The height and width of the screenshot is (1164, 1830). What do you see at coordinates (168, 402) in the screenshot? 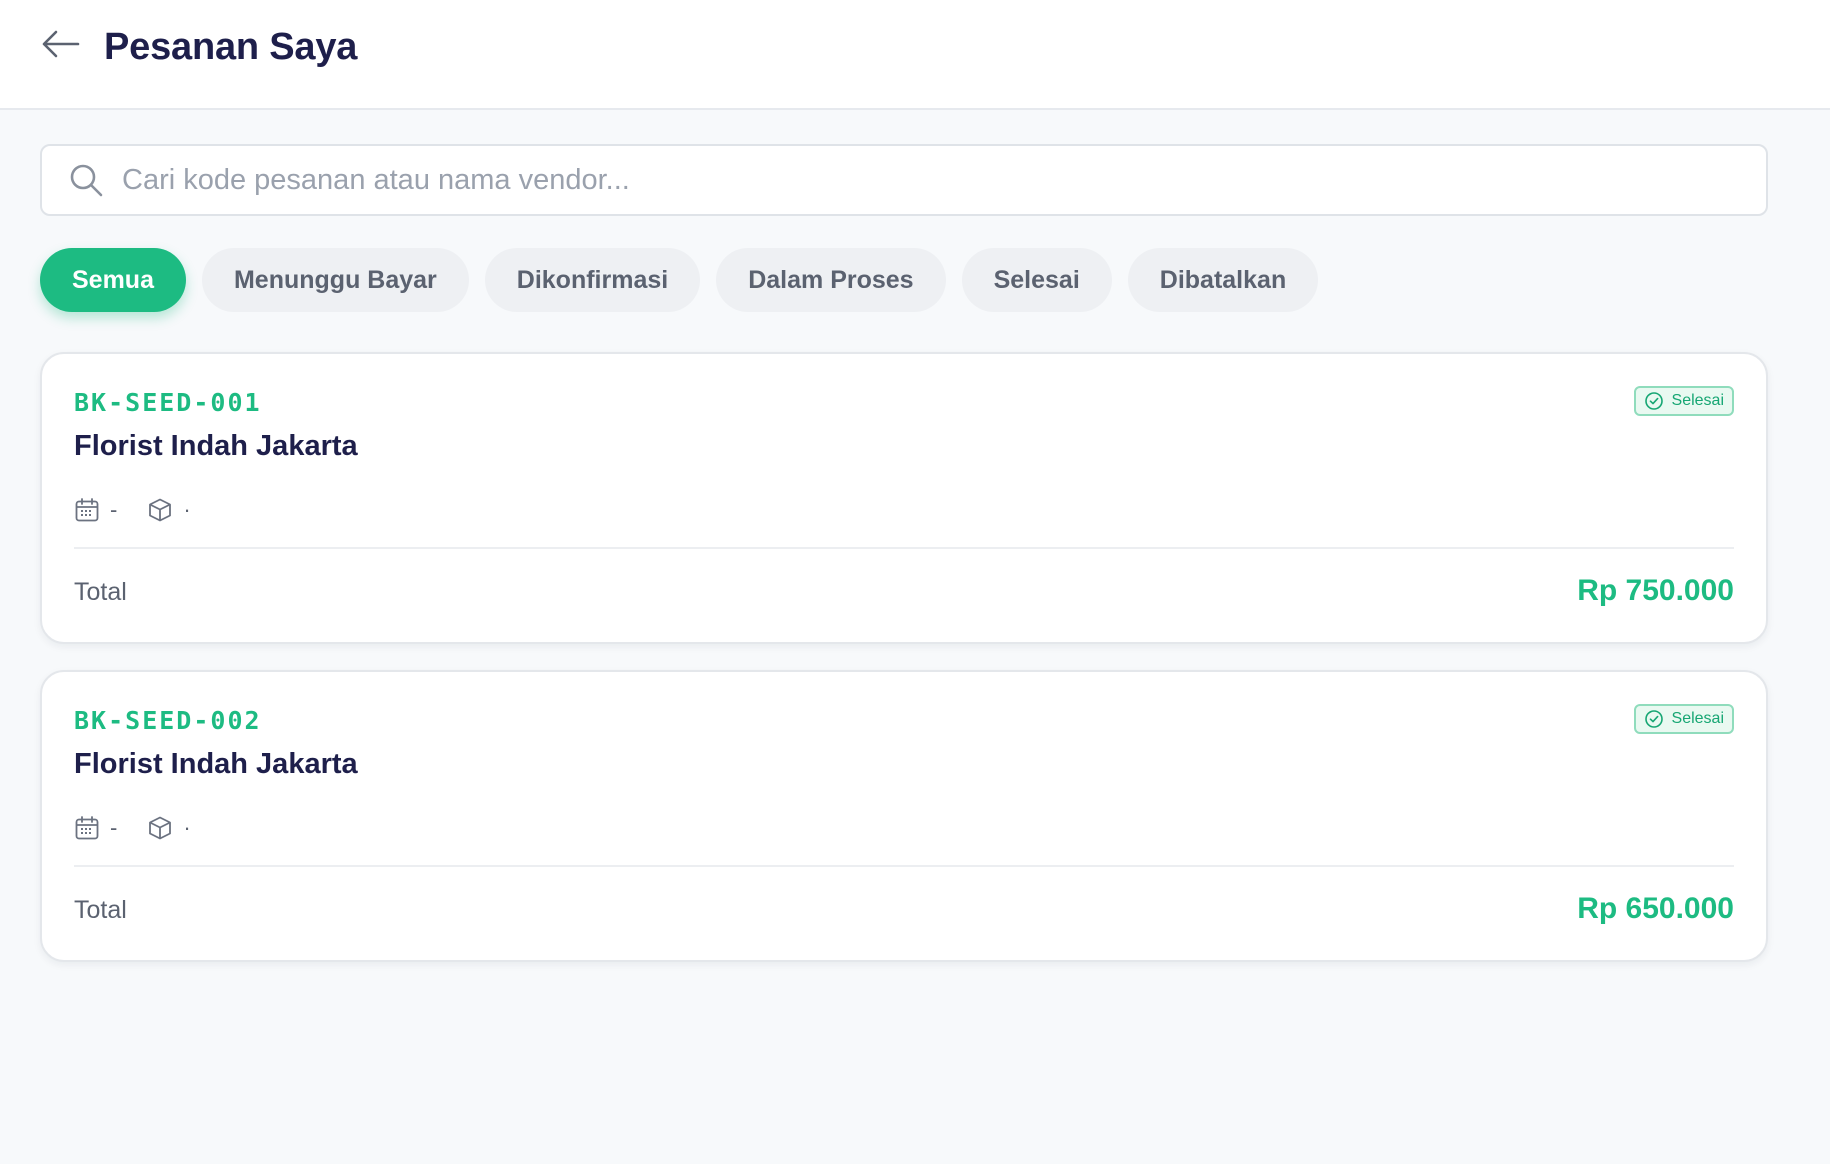
I see `order-code: BK-SEED-001` at bounding box center [168, 402].